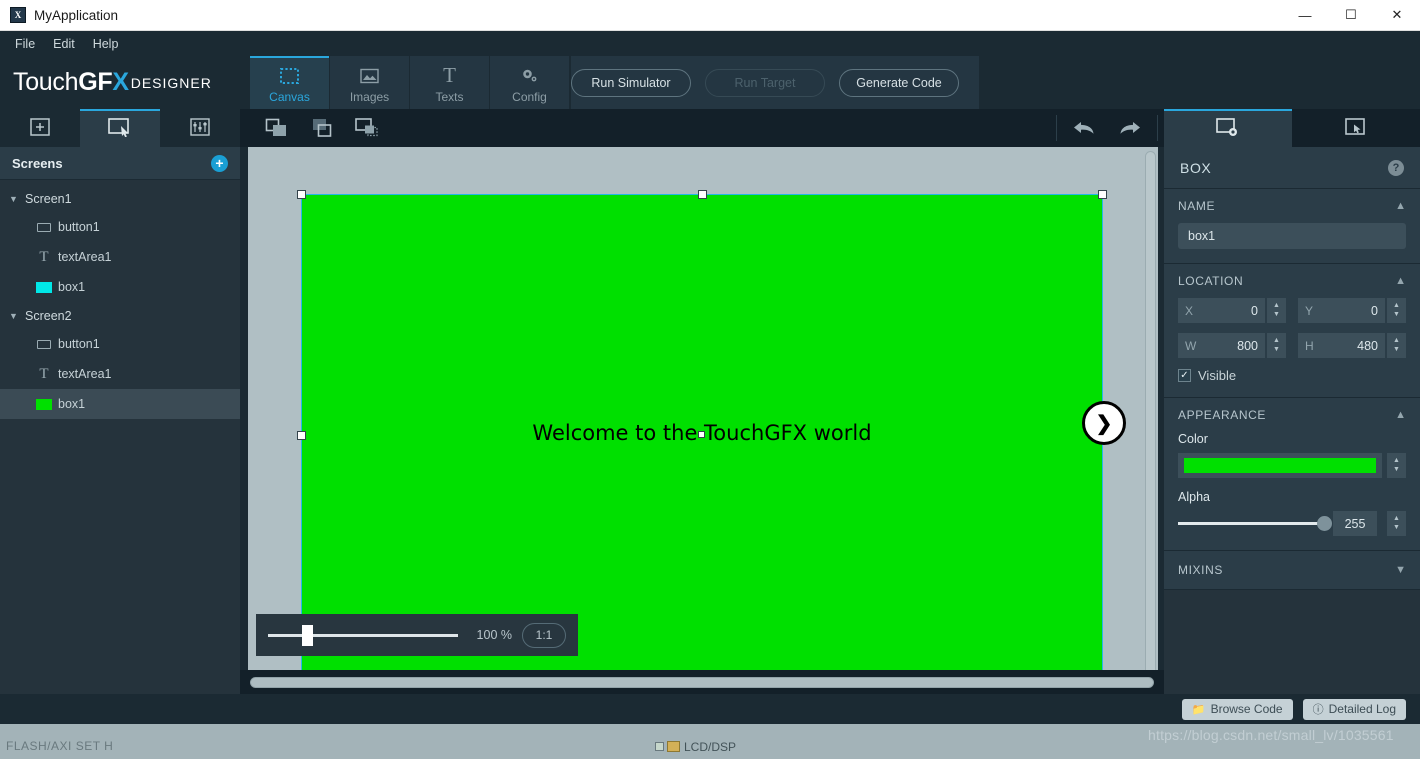 This screenshot has width=1420, height=759. I want to click on menu-item-edit: Edit, so click(64, 44).